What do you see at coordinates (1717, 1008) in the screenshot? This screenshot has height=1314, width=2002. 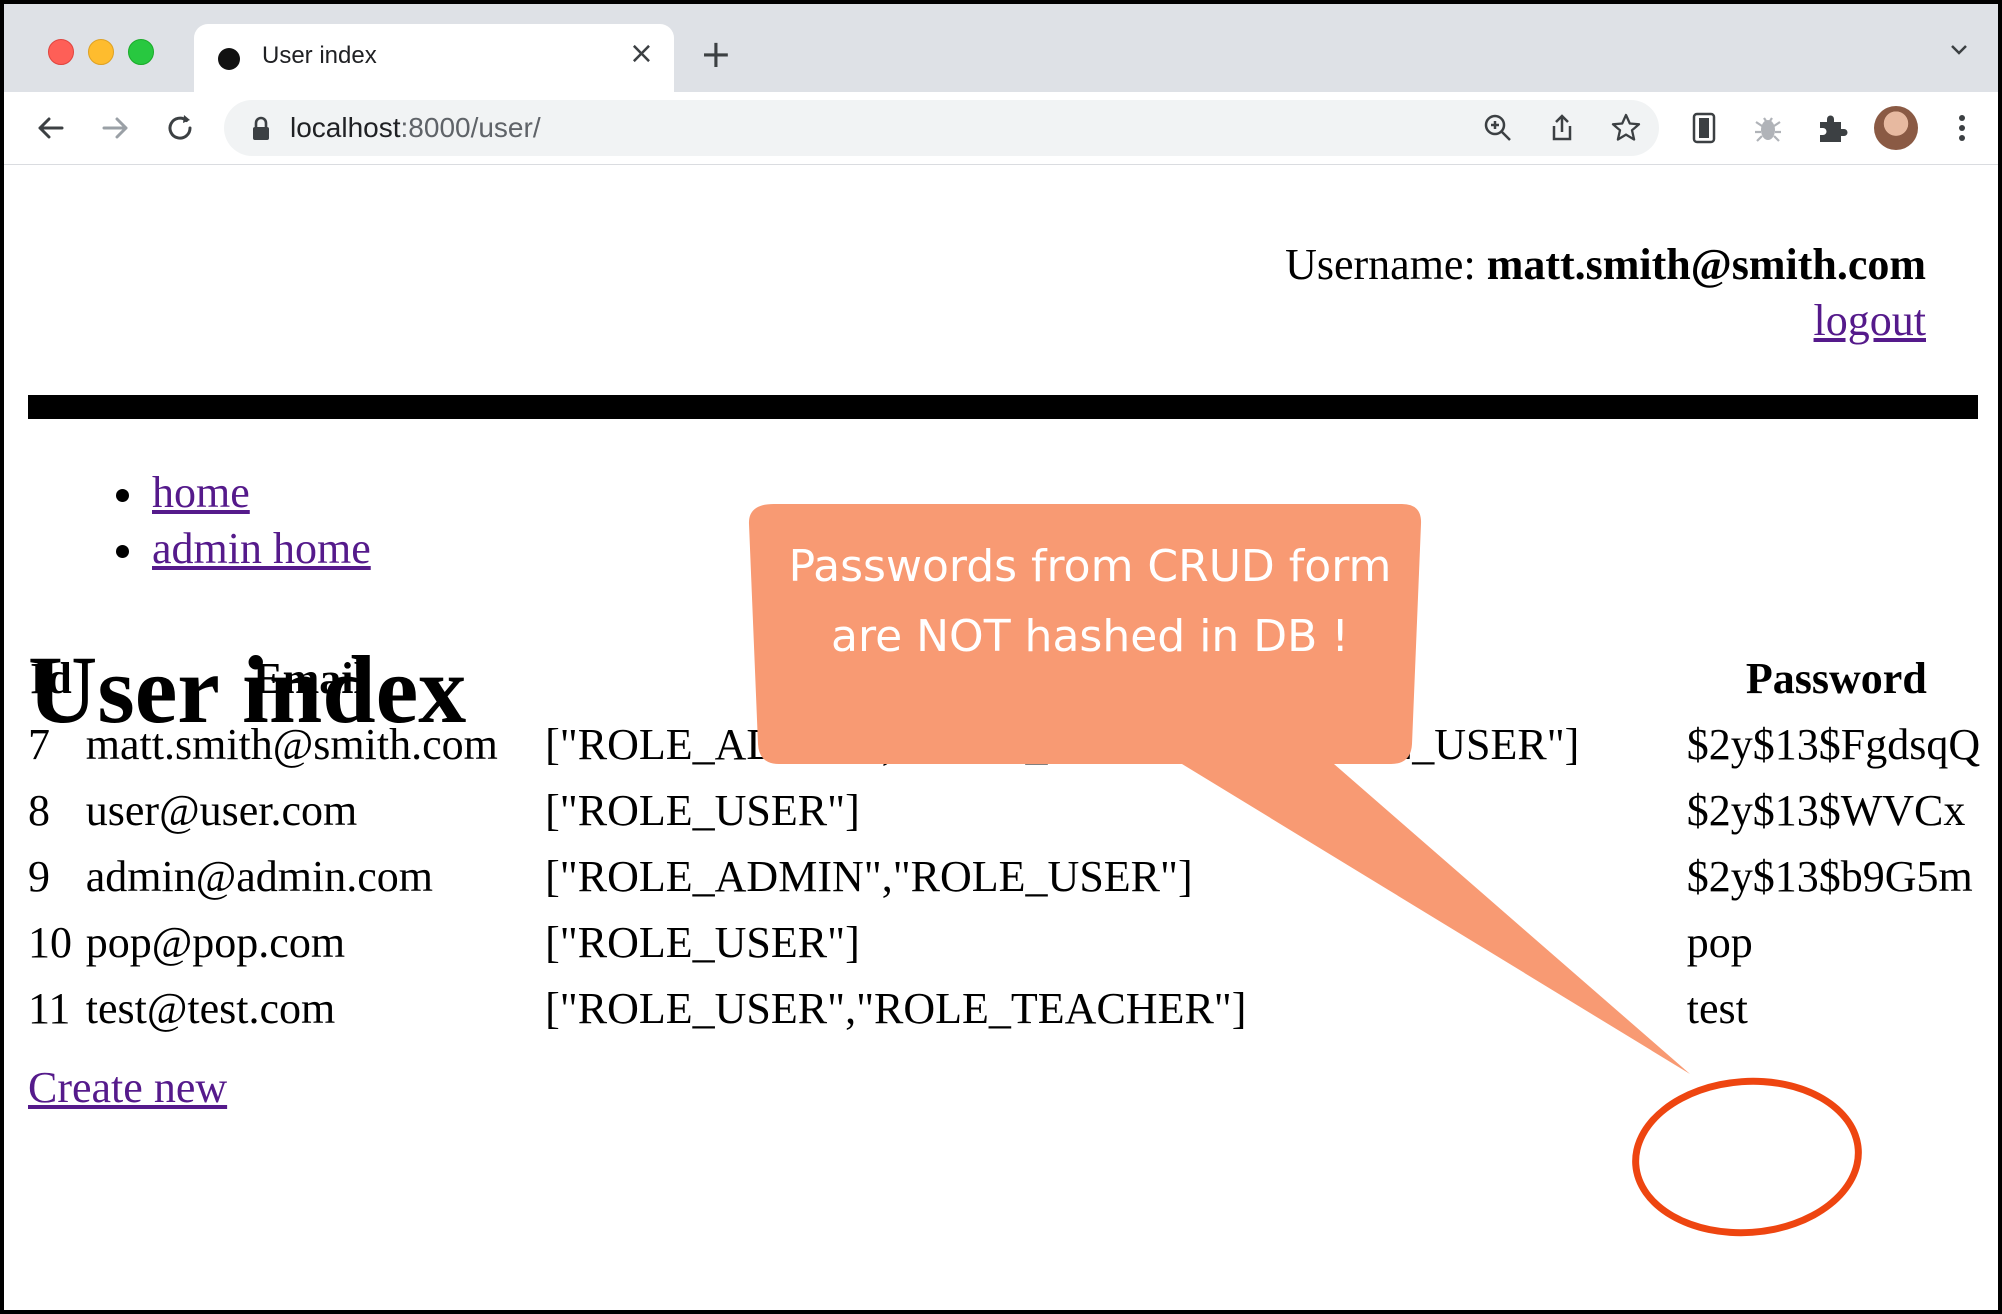 I see `cell-password: test` at bounding box center [1717, 1008].